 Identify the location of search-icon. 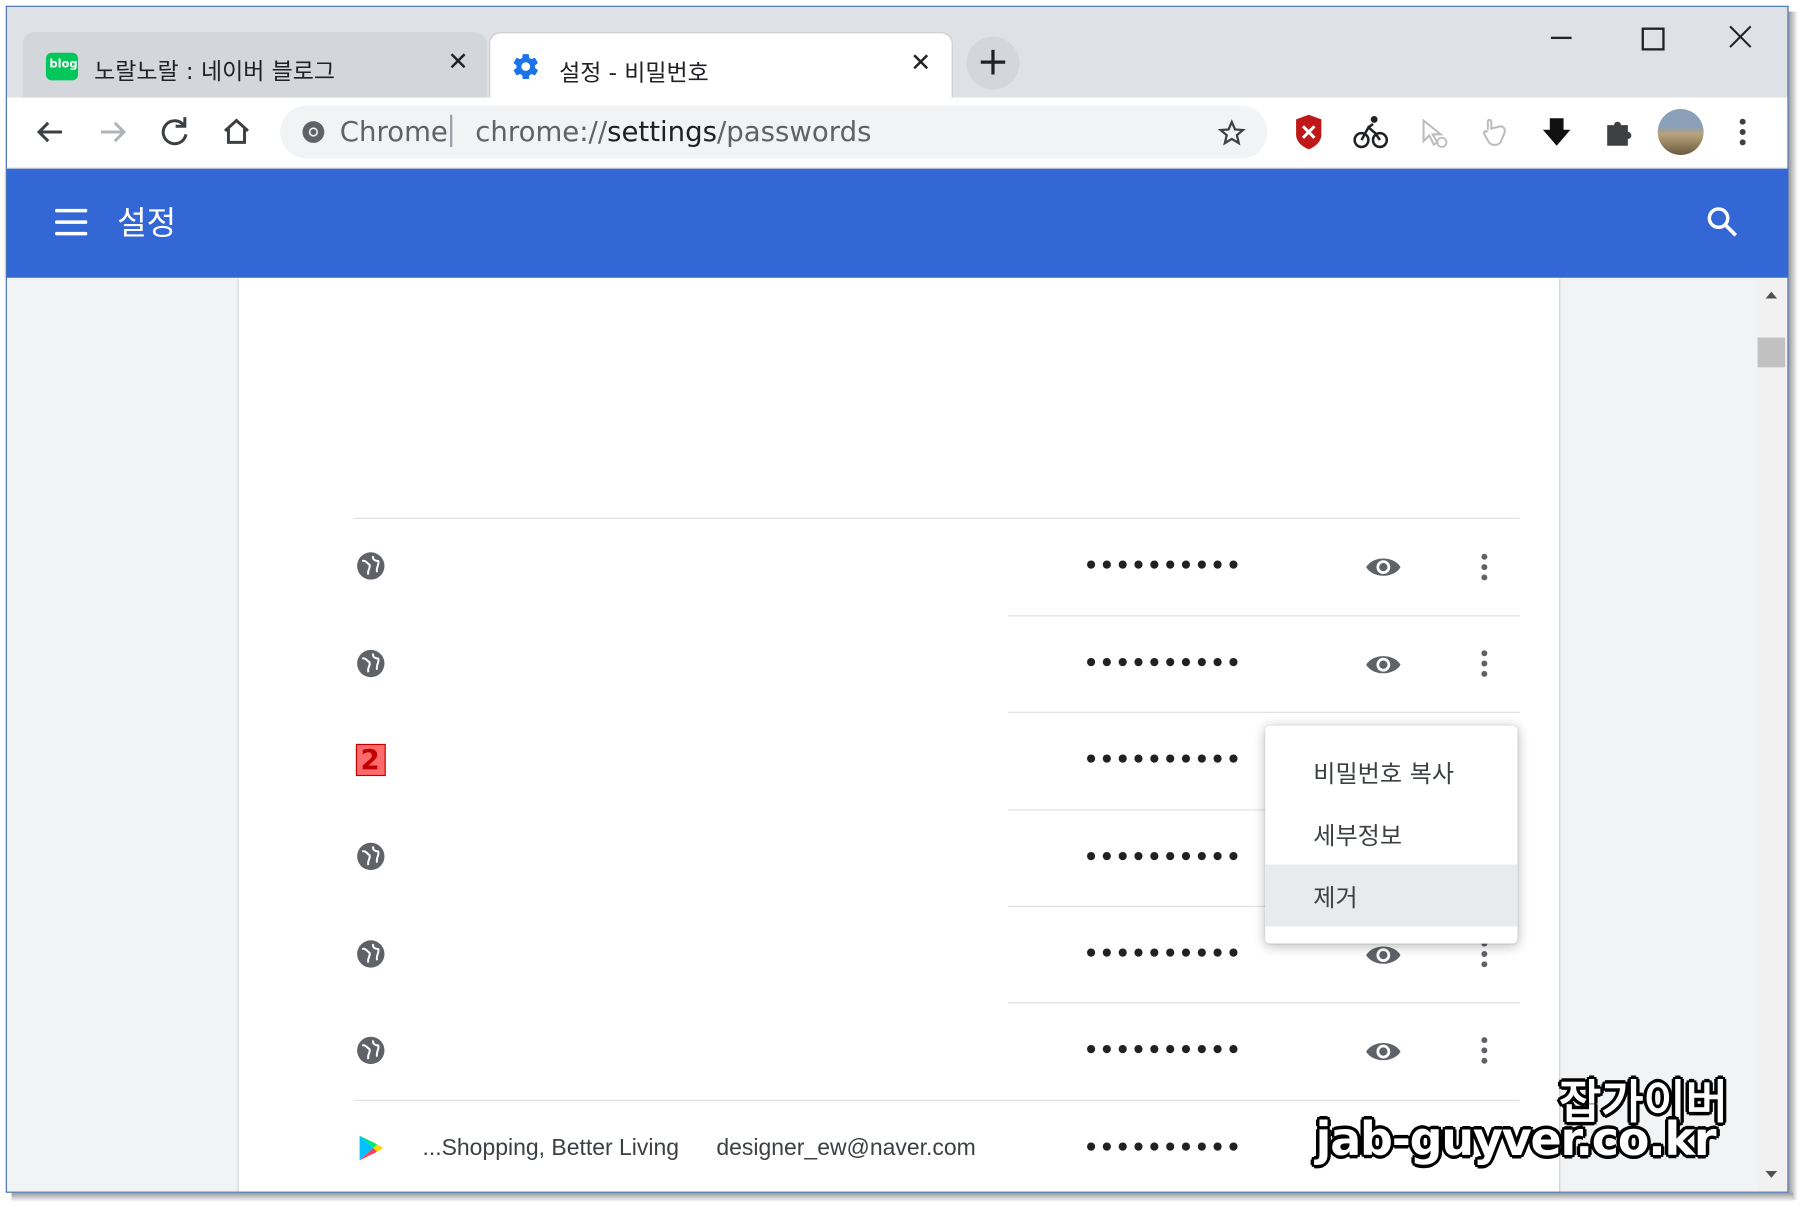
(1723, 222).